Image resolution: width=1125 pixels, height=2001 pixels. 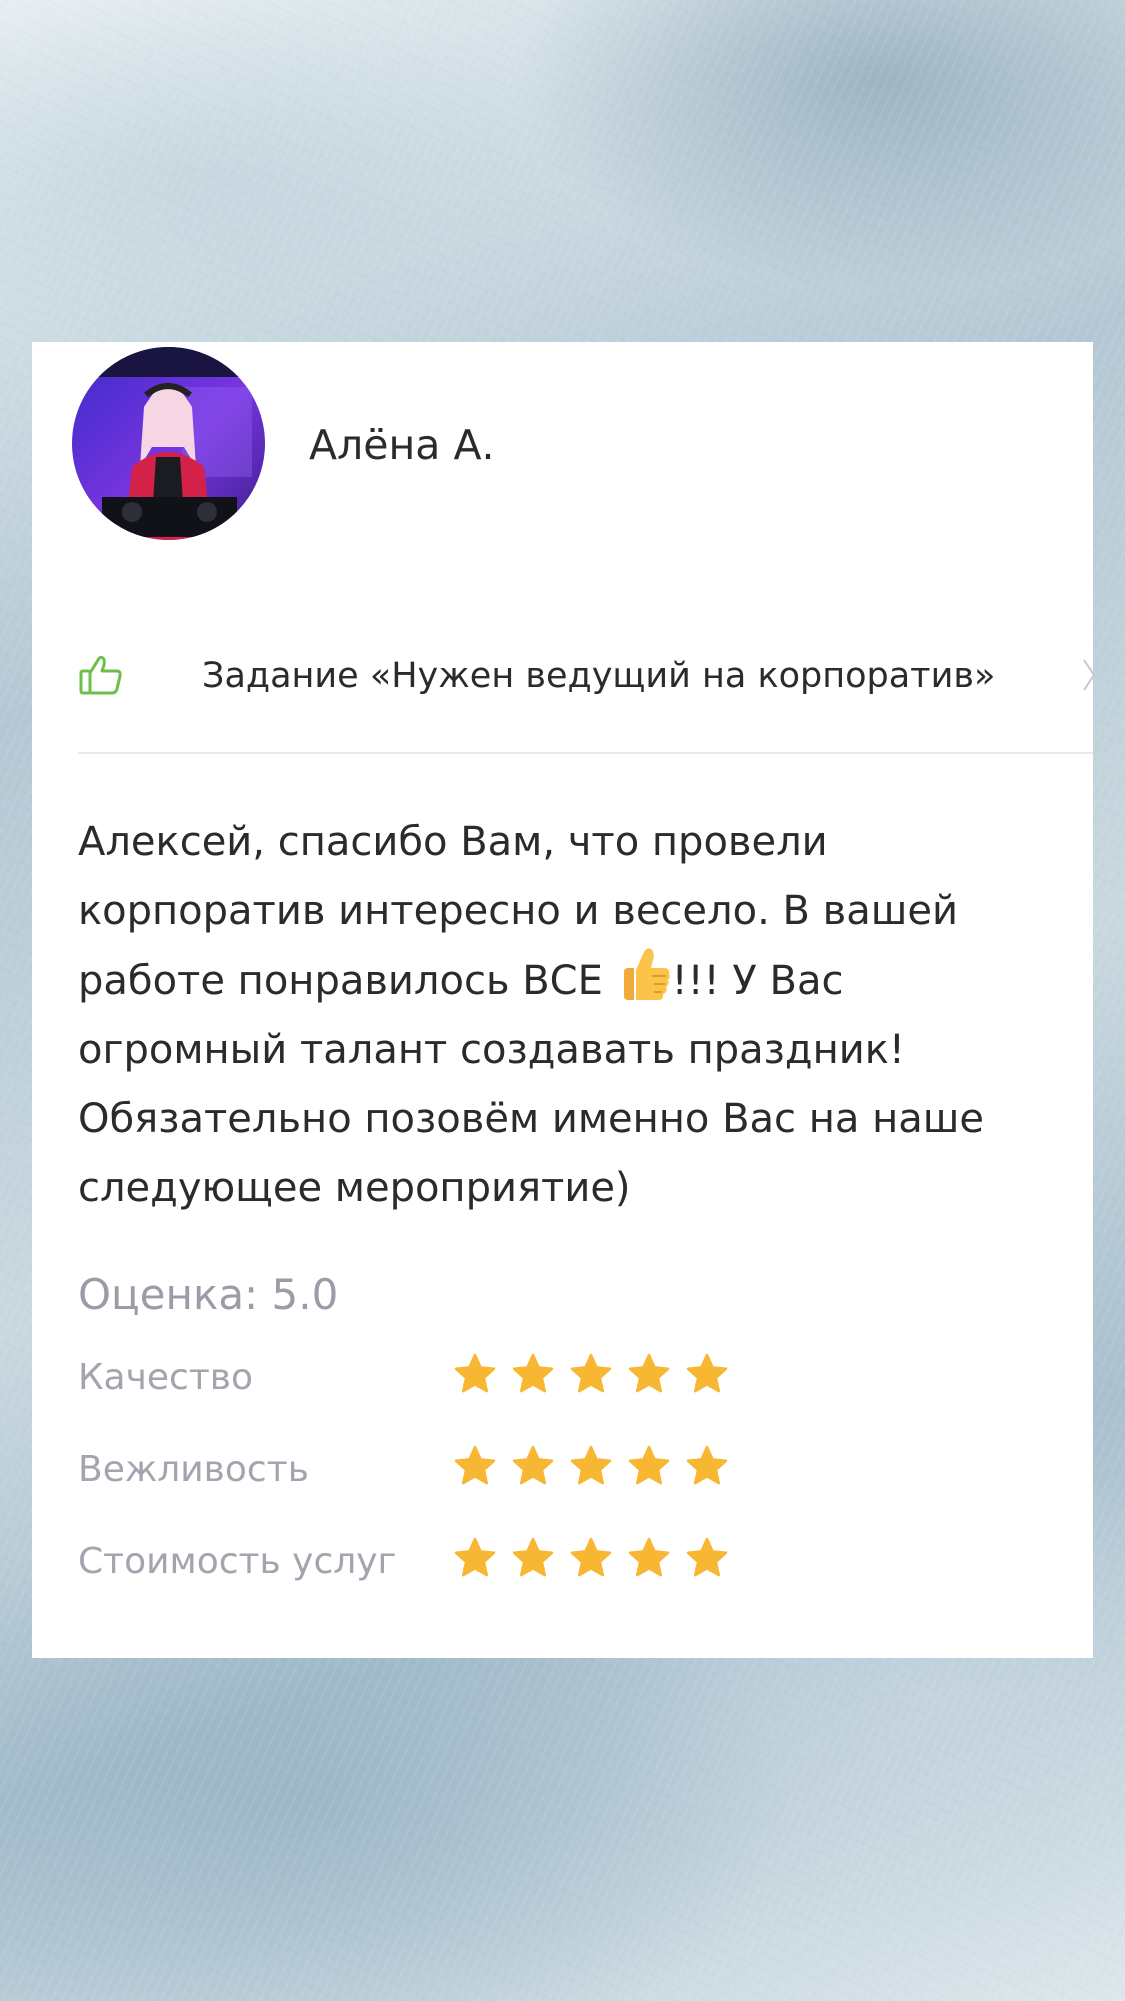 I want to click on rating-label: Вежливость, so click(x=193, y=1469).